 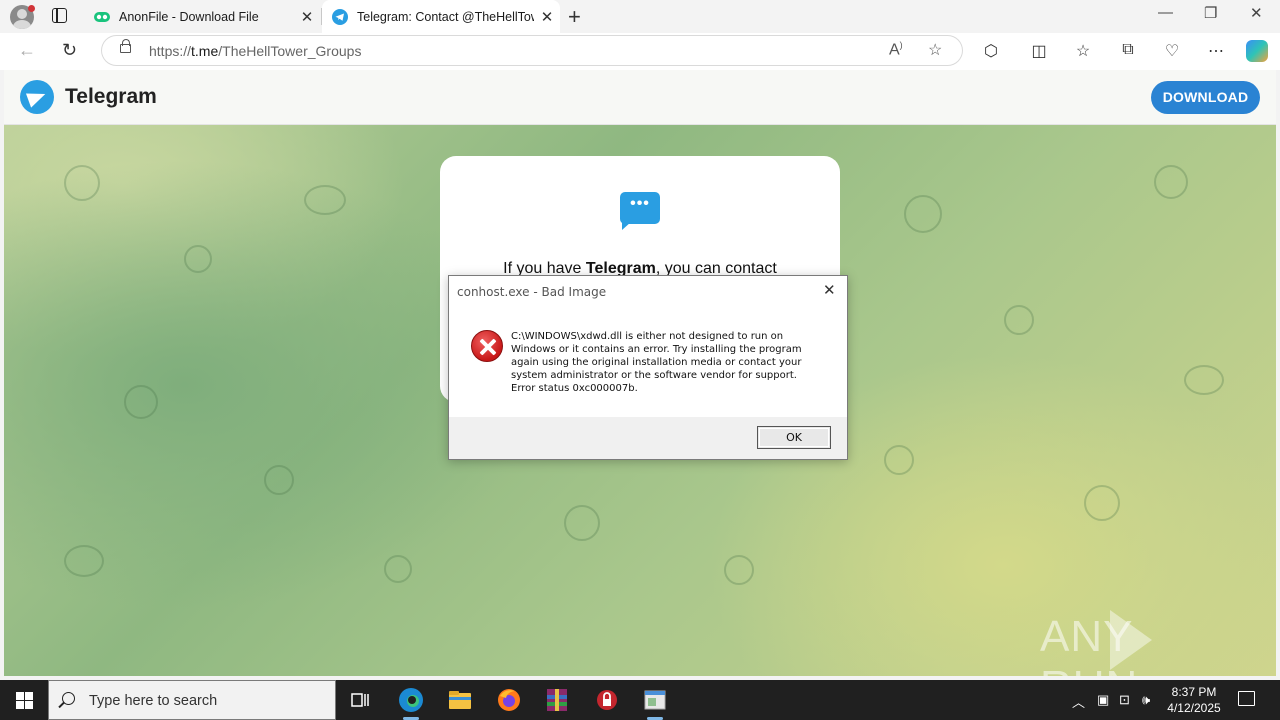 What do you see at coordinates (829, 290) in the screenshot?
I see `dialog-close-icon: ✕` at bounding box center [829, 290].